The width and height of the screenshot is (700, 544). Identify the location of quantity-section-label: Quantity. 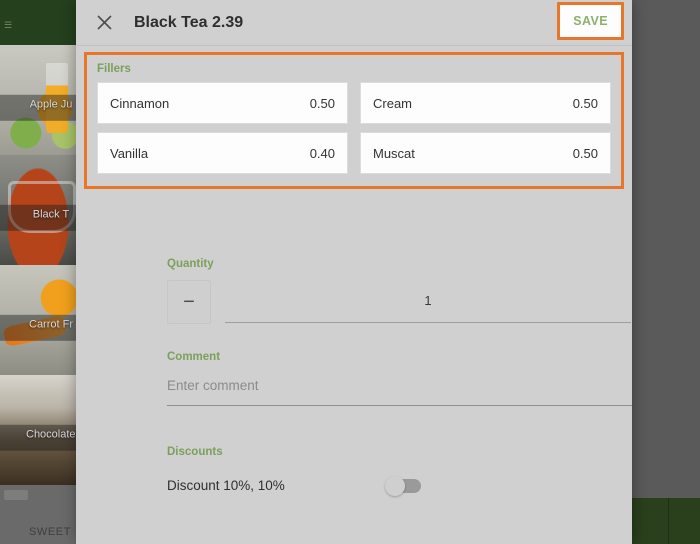
(190, 264).